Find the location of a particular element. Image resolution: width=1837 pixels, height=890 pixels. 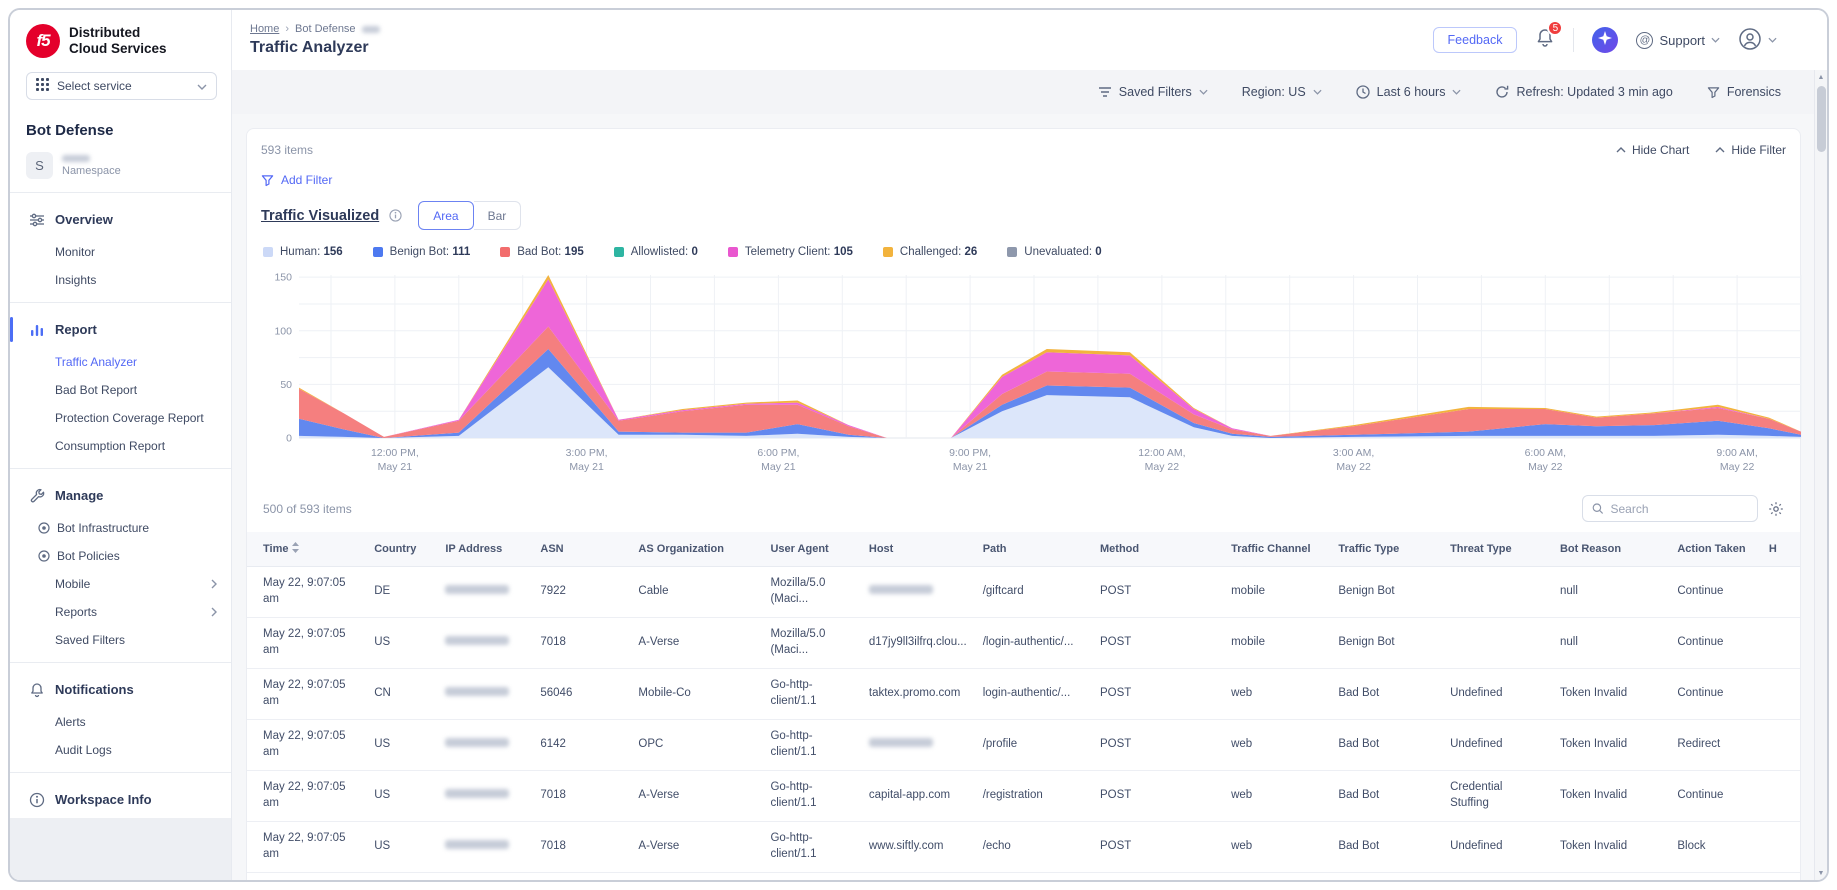

breadcrumb-home-link: Home is located at coordinates (264, 29).